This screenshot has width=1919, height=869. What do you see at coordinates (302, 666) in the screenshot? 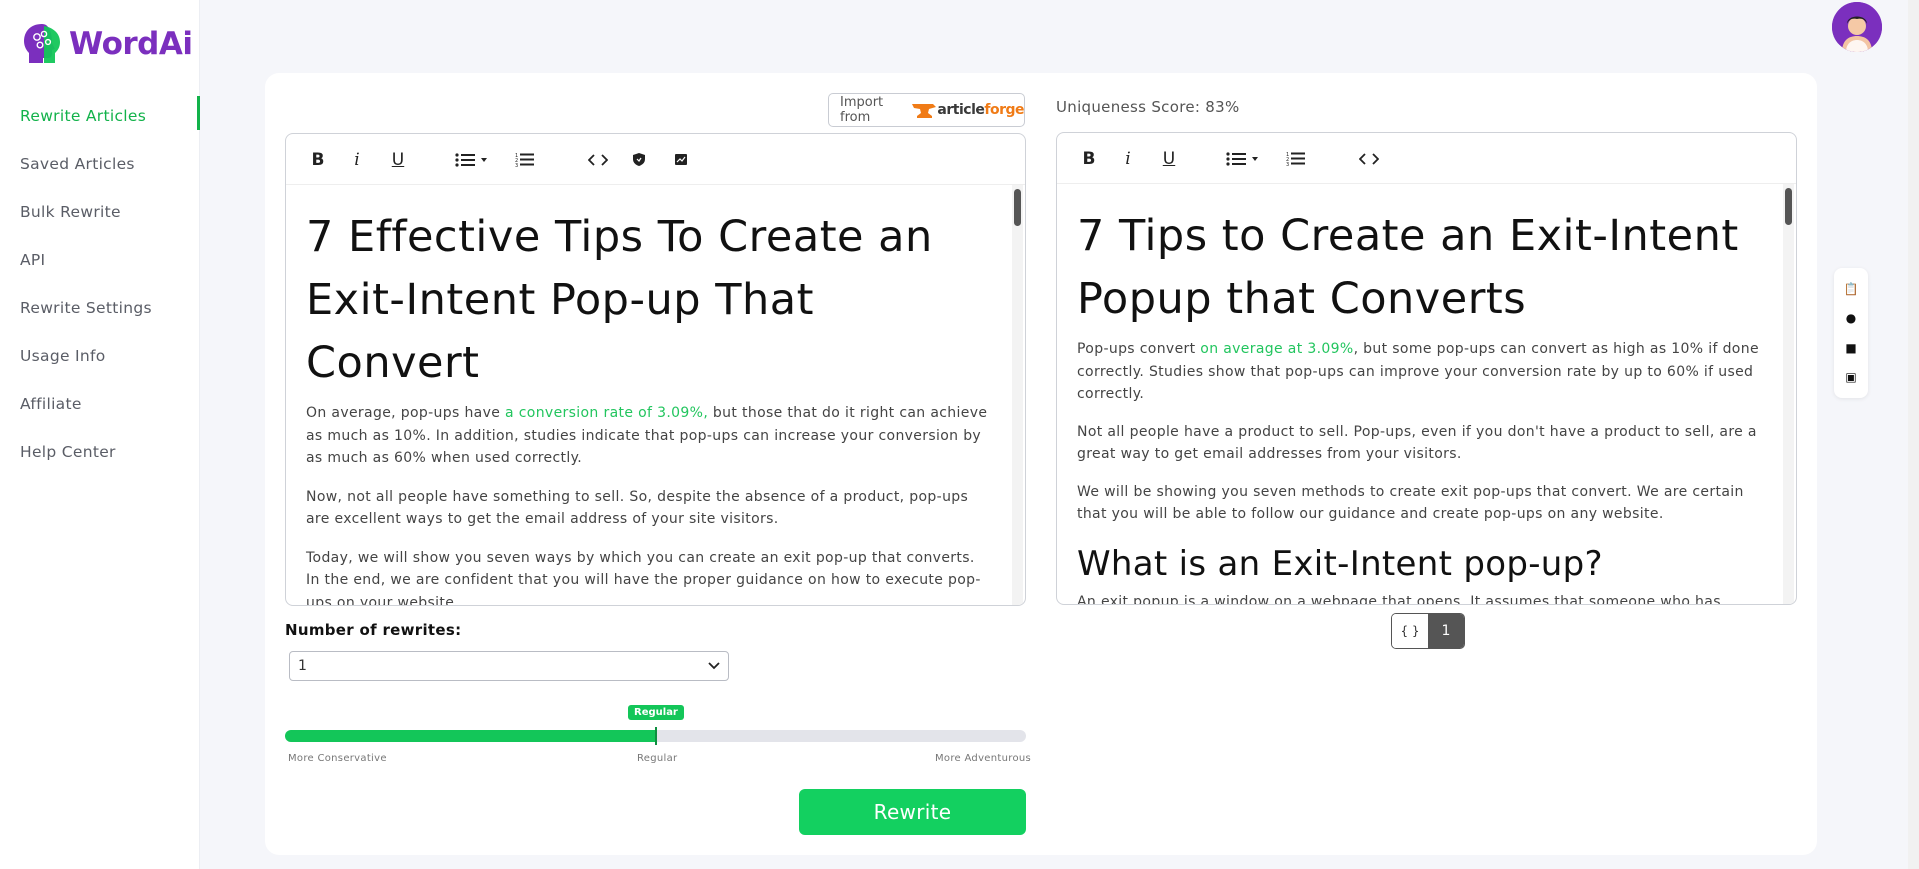
I see `select-value: 1` at bounding box center [302, 666].